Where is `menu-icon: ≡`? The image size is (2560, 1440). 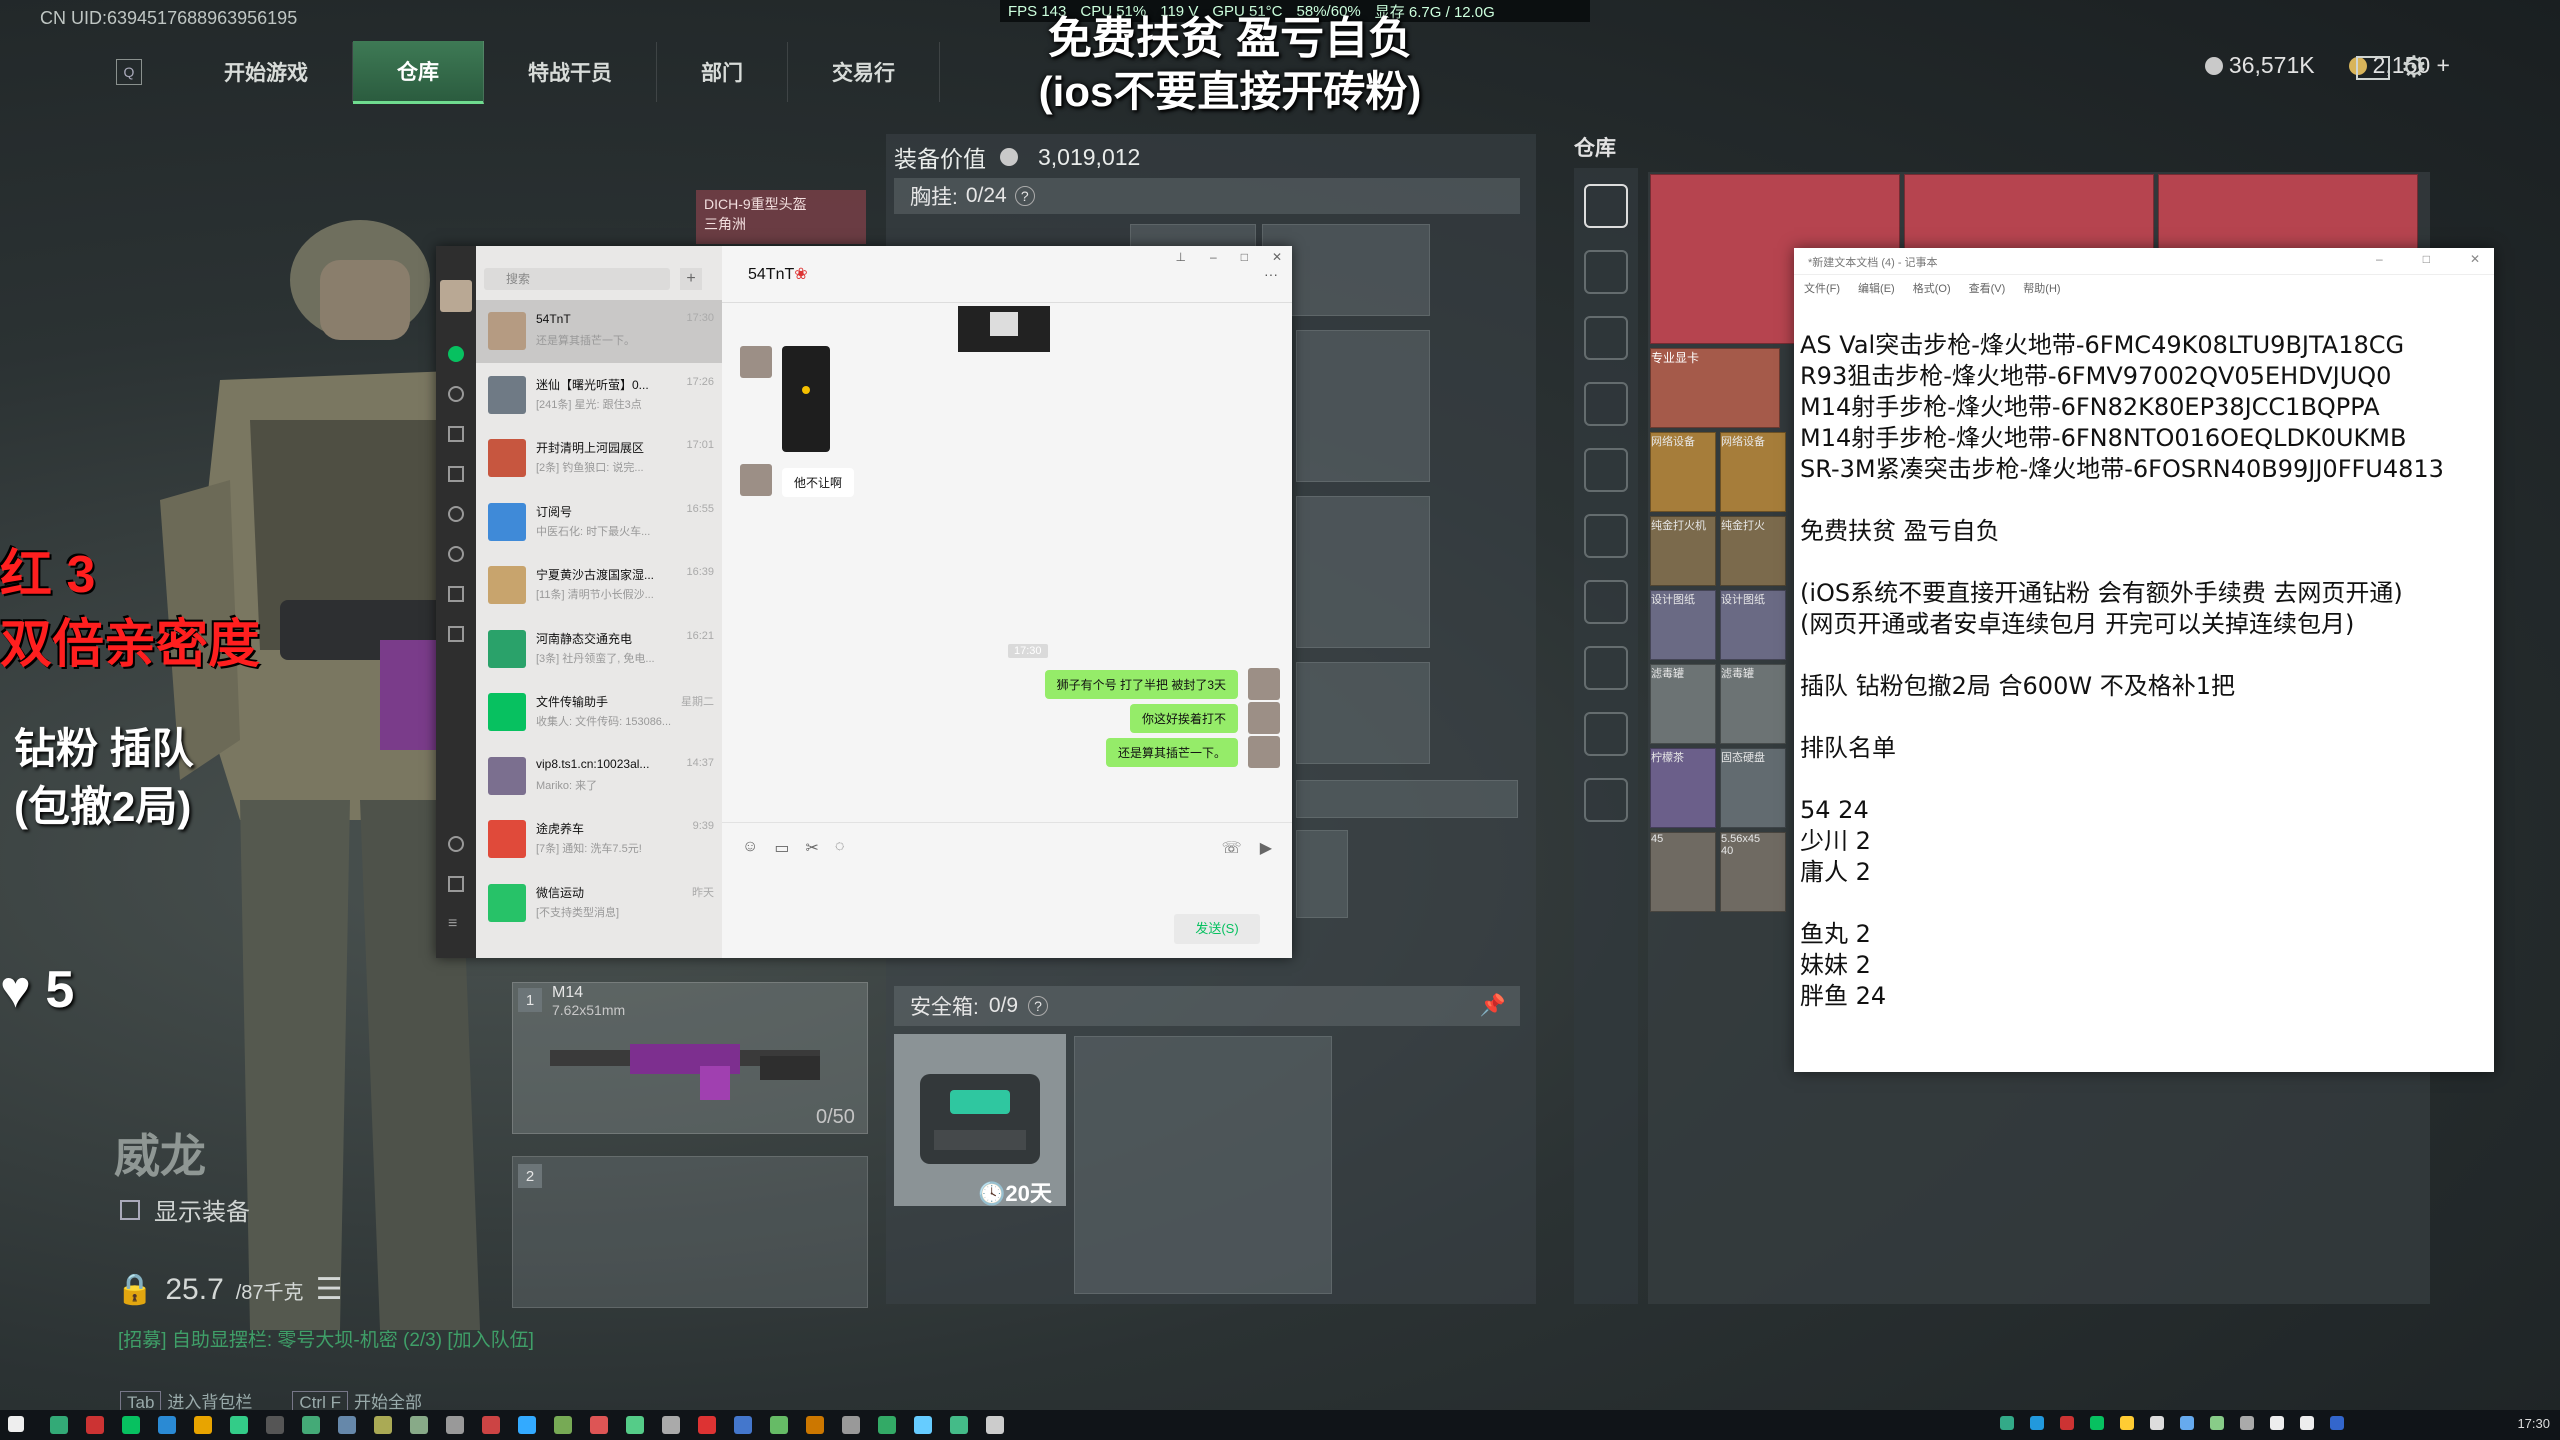
menu-icon: ≡ is located at coordinates (456, 924).